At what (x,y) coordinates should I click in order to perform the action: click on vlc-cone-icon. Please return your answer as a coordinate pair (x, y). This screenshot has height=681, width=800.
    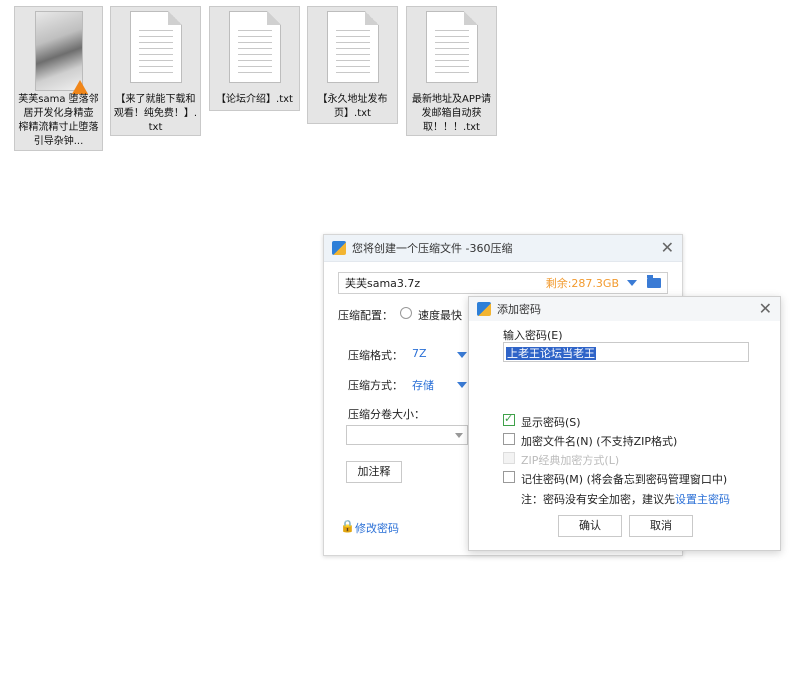
    Looking at the image, I should click on (79, 87).